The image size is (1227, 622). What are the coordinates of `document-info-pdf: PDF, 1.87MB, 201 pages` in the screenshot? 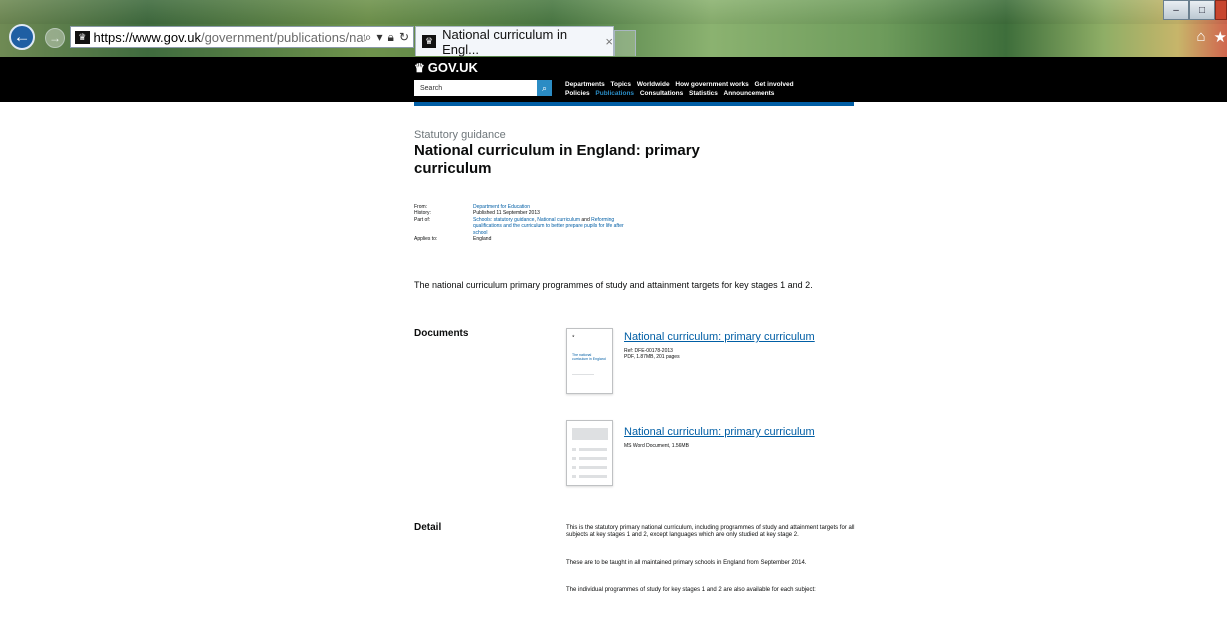 It's located at (652, 357).